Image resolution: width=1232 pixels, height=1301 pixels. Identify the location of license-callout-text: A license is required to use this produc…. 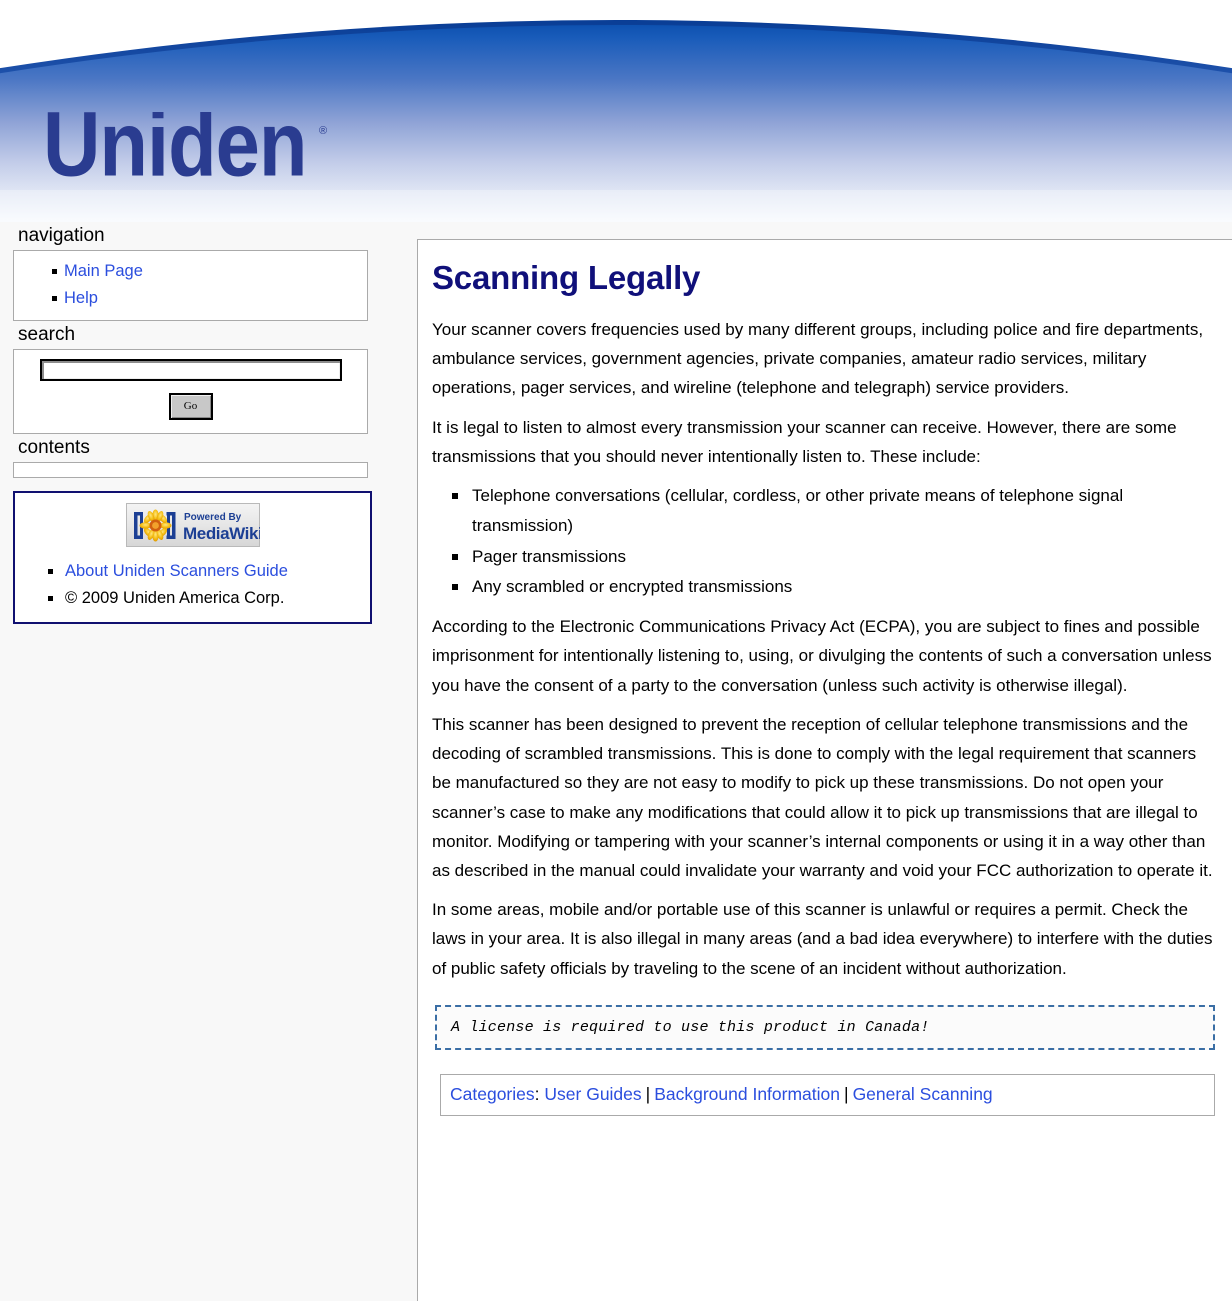
(690, 1027).